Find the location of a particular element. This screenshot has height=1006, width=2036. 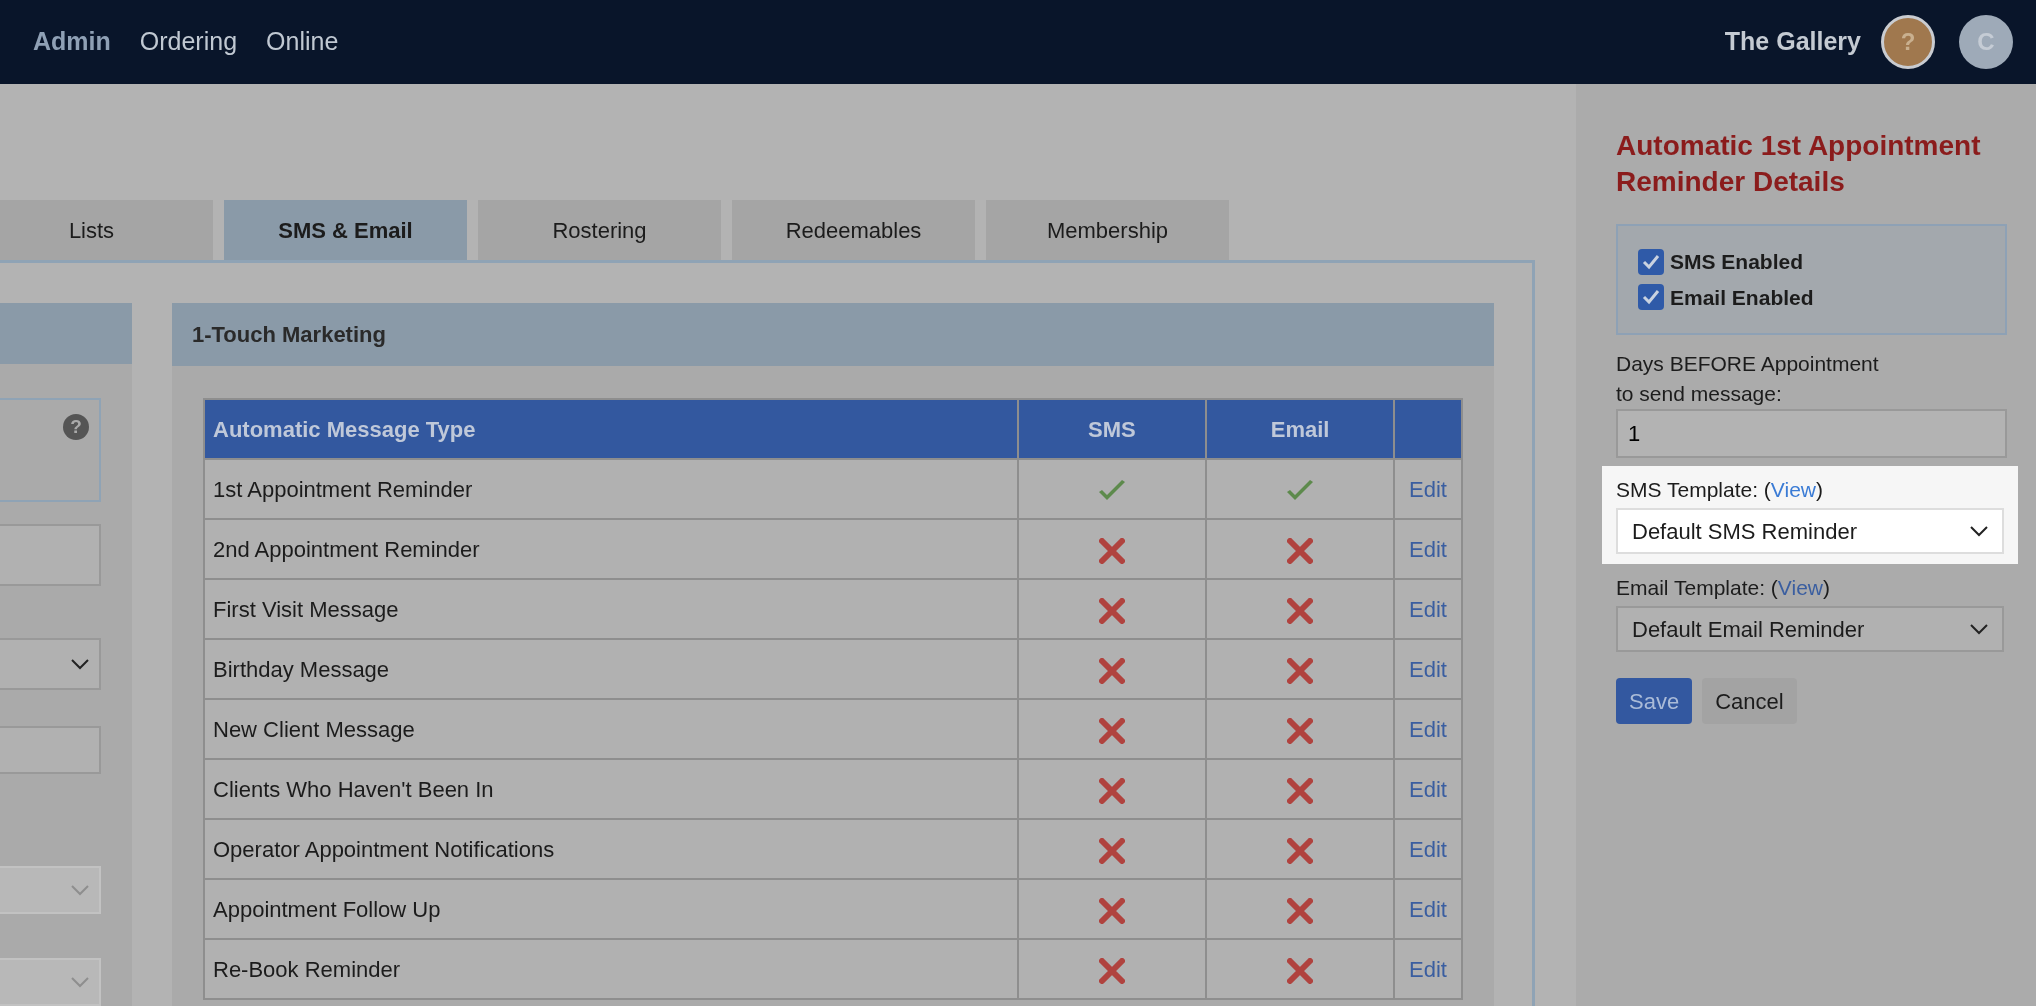

table-cell: Appointment Follow Up is located at coordinates (611, 909).